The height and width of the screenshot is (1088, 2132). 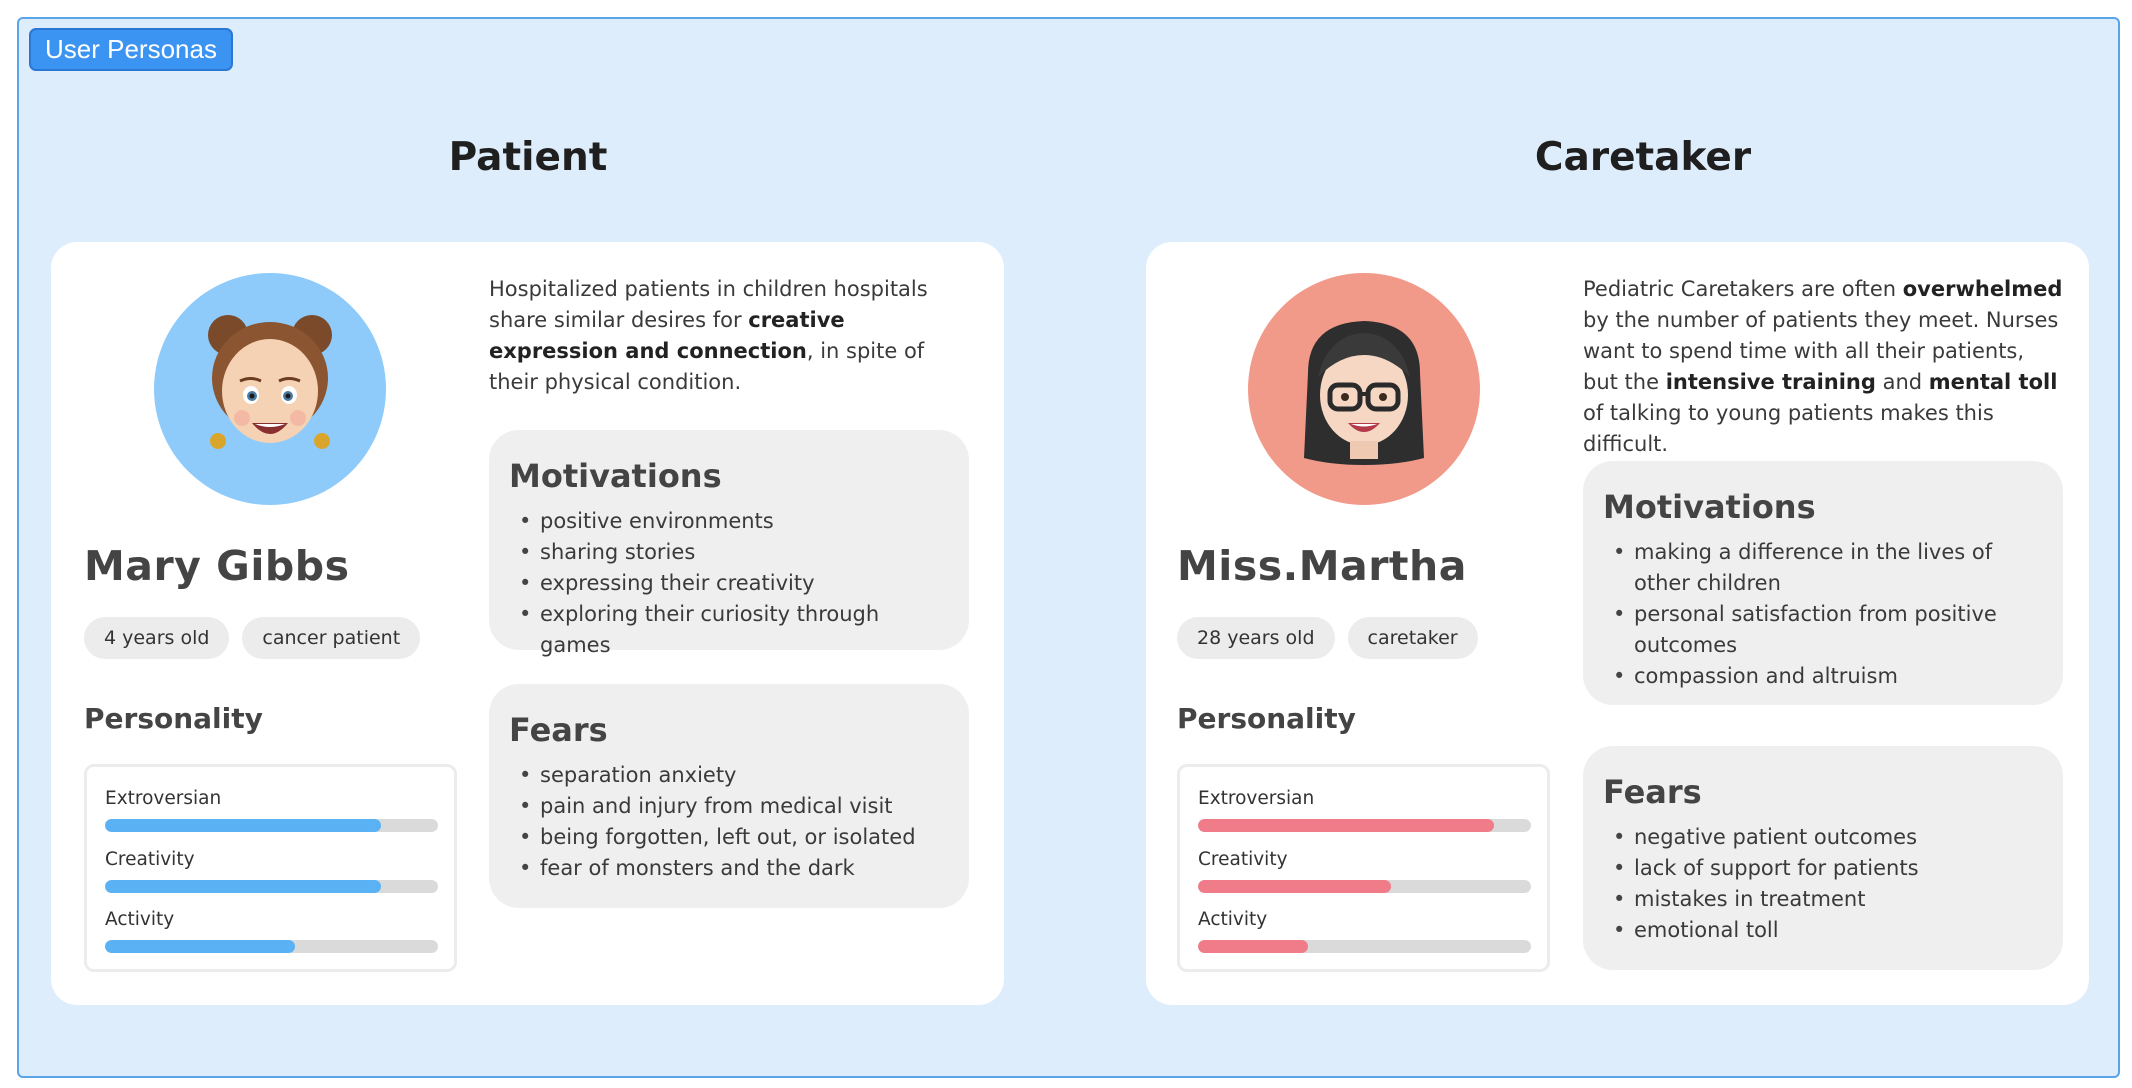 I want to click on description-emphasis: overwhelmed, so click(x=1982, y=289).